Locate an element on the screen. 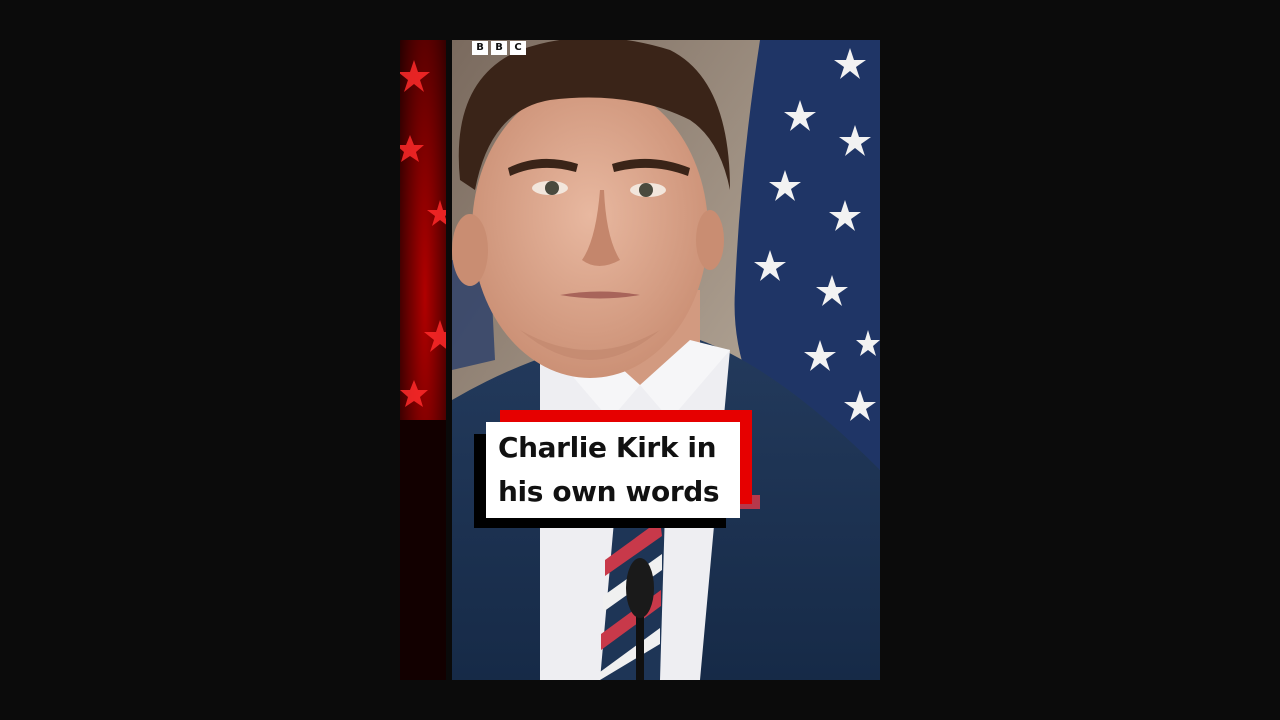 The image size is (1280, 720). video-caption: Charlie Kirk in his own words is located at coordinates (619, 470).